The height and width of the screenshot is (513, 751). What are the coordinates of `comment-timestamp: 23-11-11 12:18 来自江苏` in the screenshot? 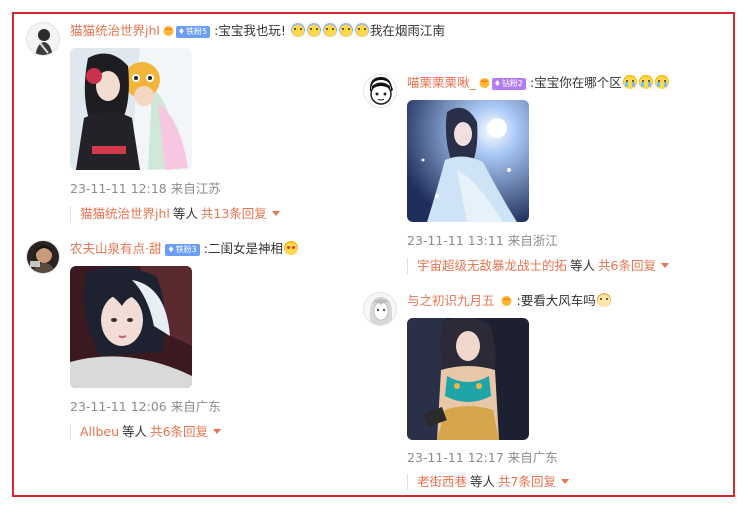 It's located at (145, 188).